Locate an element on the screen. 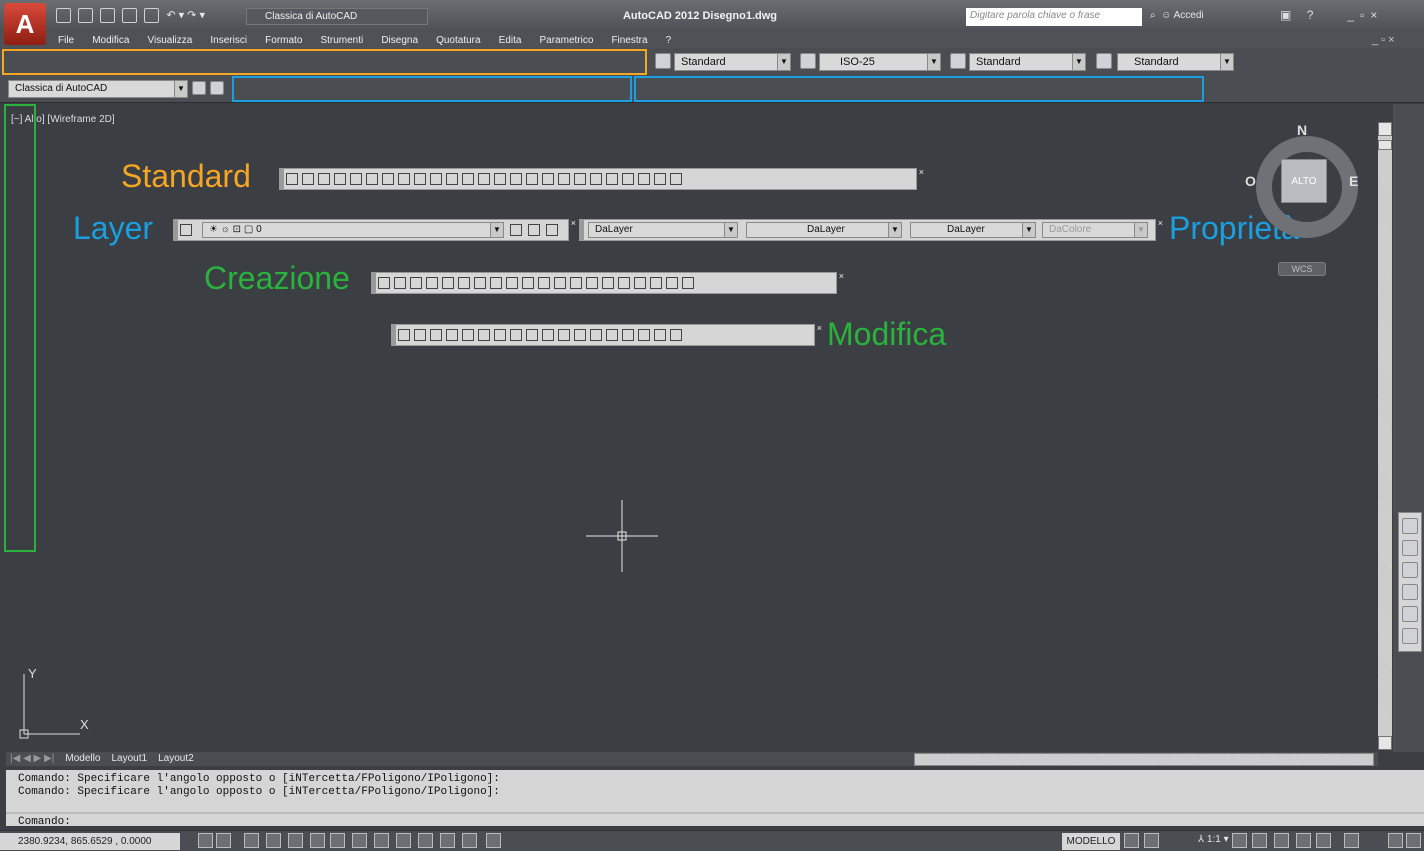 Image resolution: width=1424 pixels, height=851 pixels. ucs-menu-button: WCS is located at coordinates (1302, 269).